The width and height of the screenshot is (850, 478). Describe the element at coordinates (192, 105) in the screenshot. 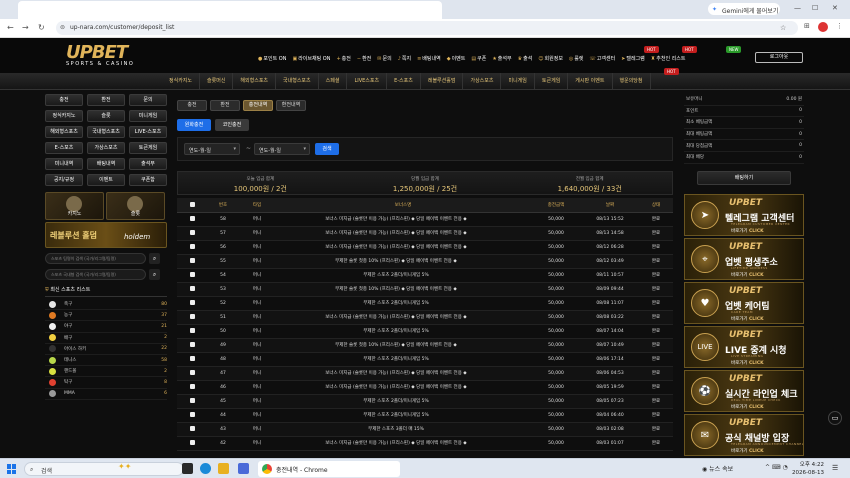

I see `tab-0: 충전` at that location.